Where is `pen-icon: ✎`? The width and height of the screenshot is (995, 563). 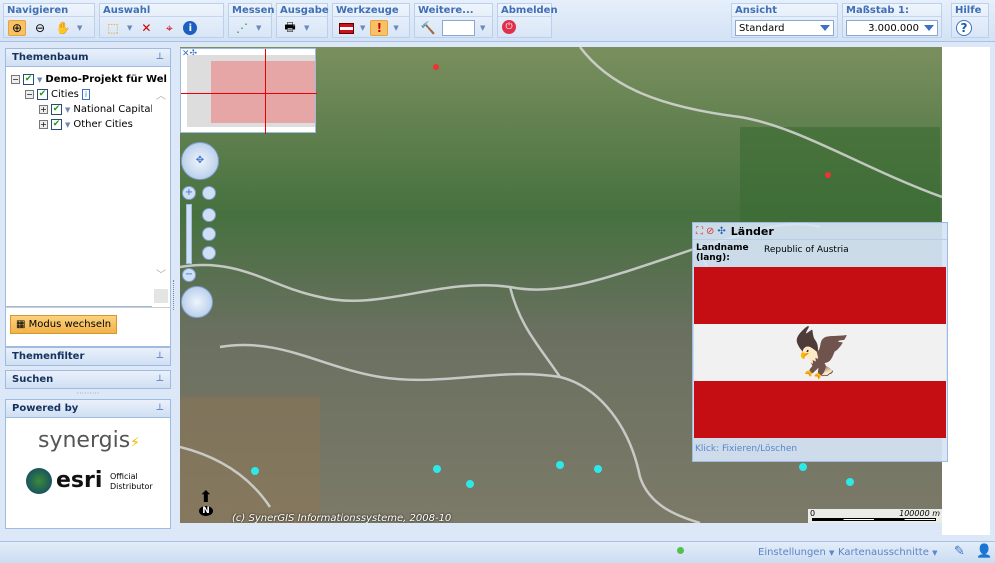 pen-icon: ✎ is located at coordinates (959, 551).